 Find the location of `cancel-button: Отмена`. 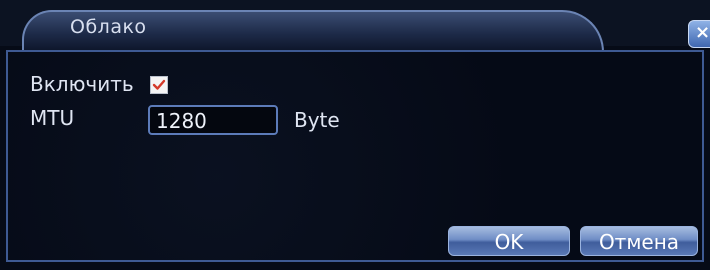

cancel-button: Отмена is located at coordinates (639, 241).